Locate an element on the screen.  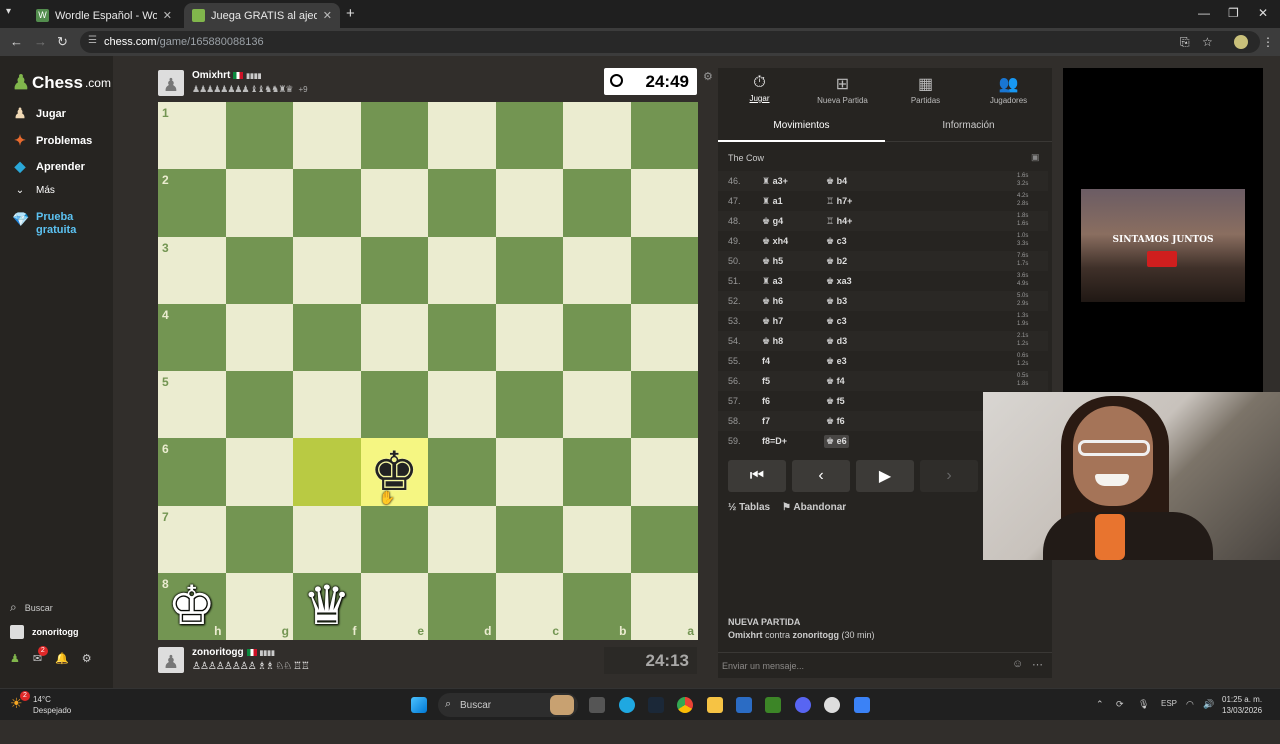
profile-avatar is located at coordinates (1241, 42).